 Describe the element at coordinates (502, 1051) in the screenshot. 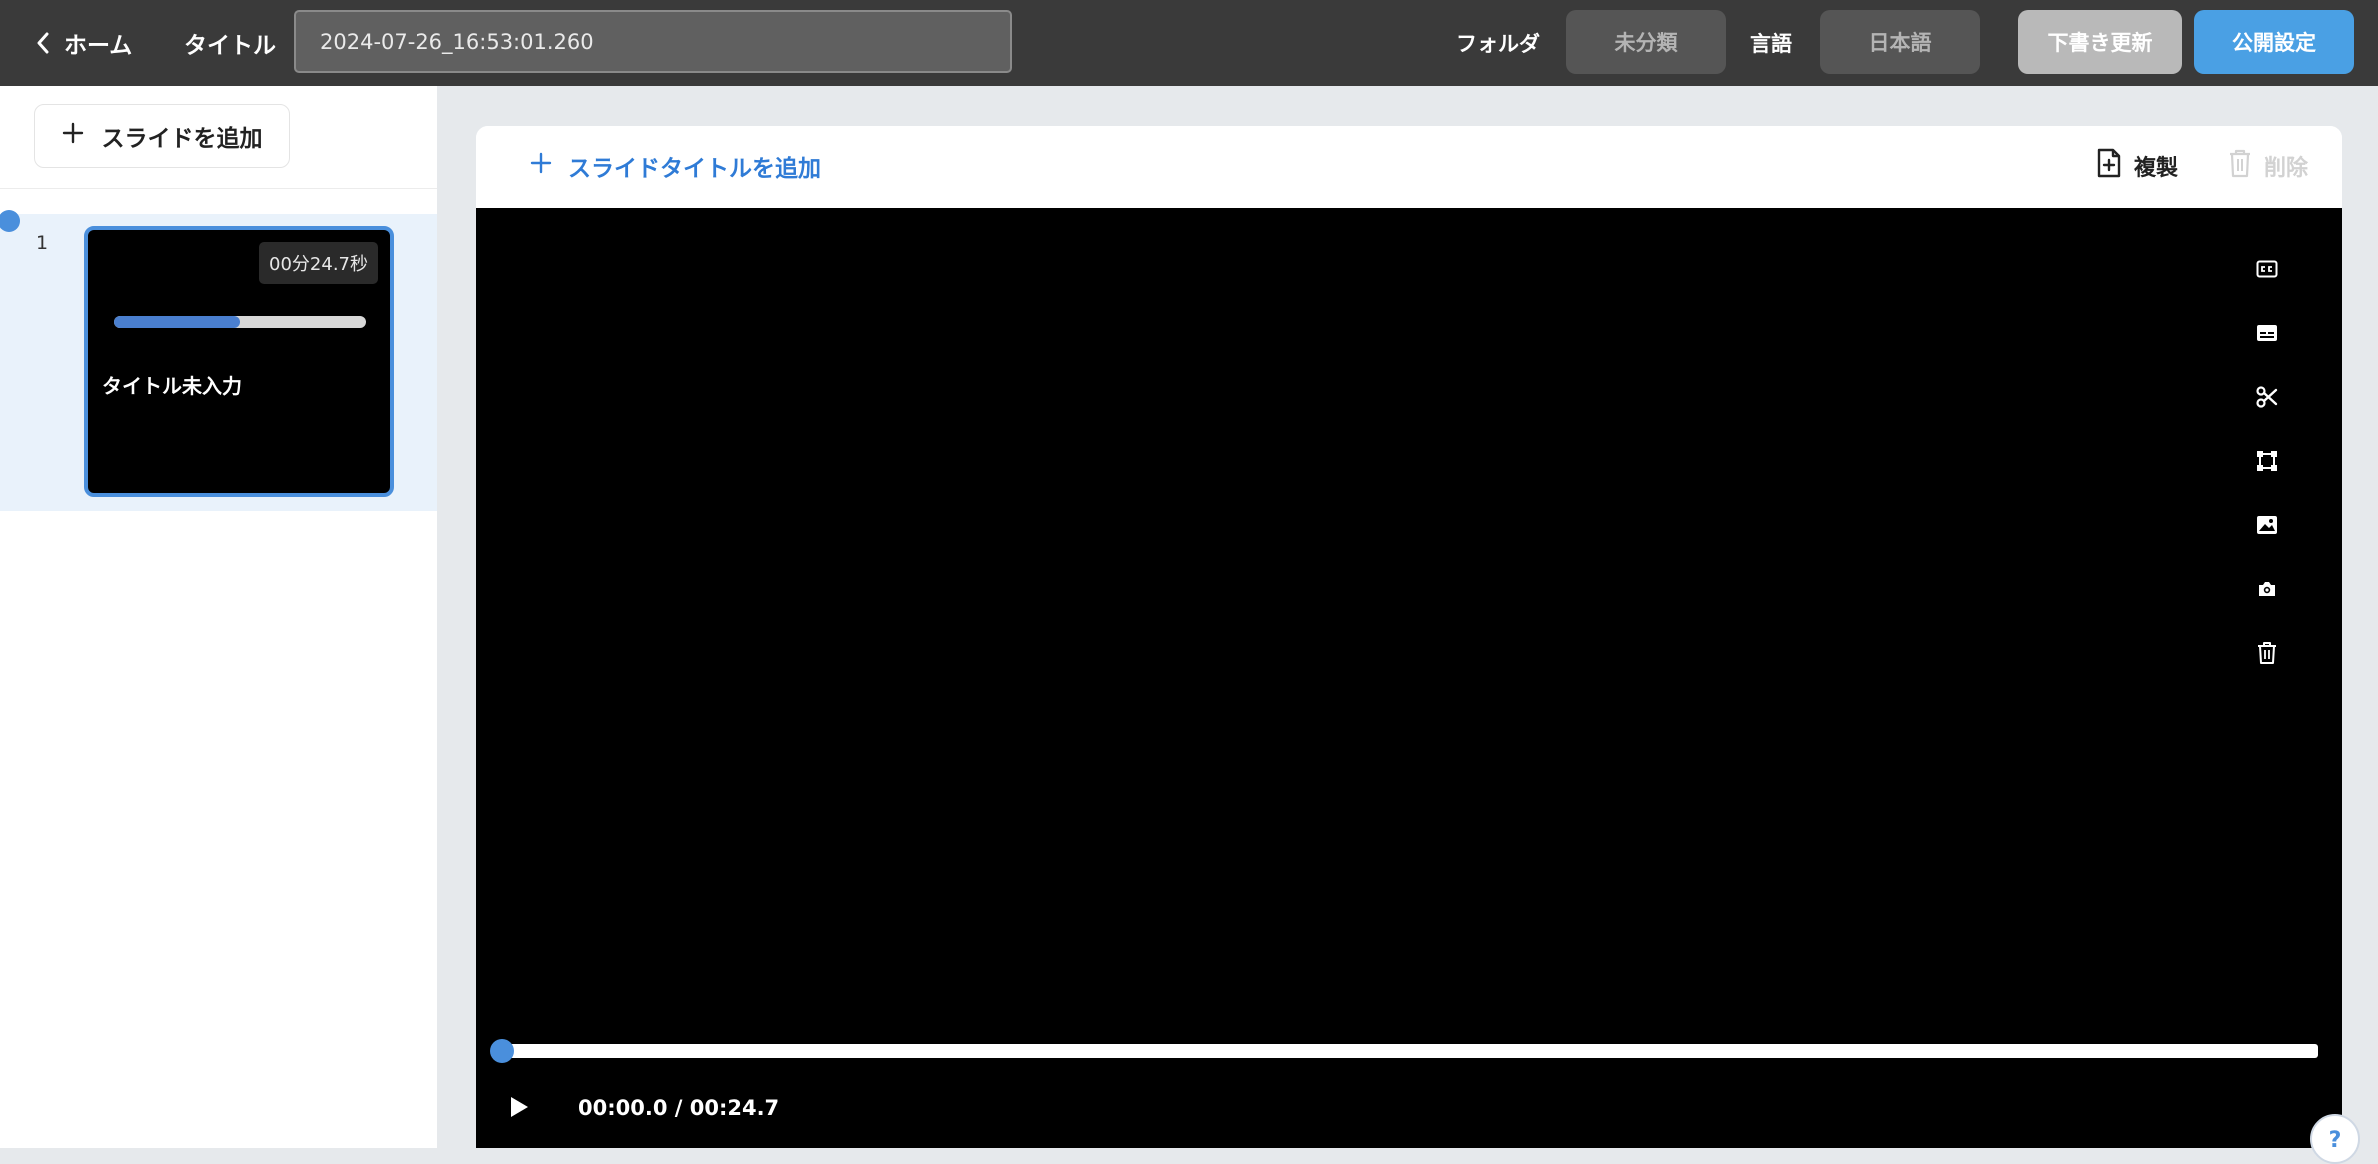

I see `seek-handle` at that location.